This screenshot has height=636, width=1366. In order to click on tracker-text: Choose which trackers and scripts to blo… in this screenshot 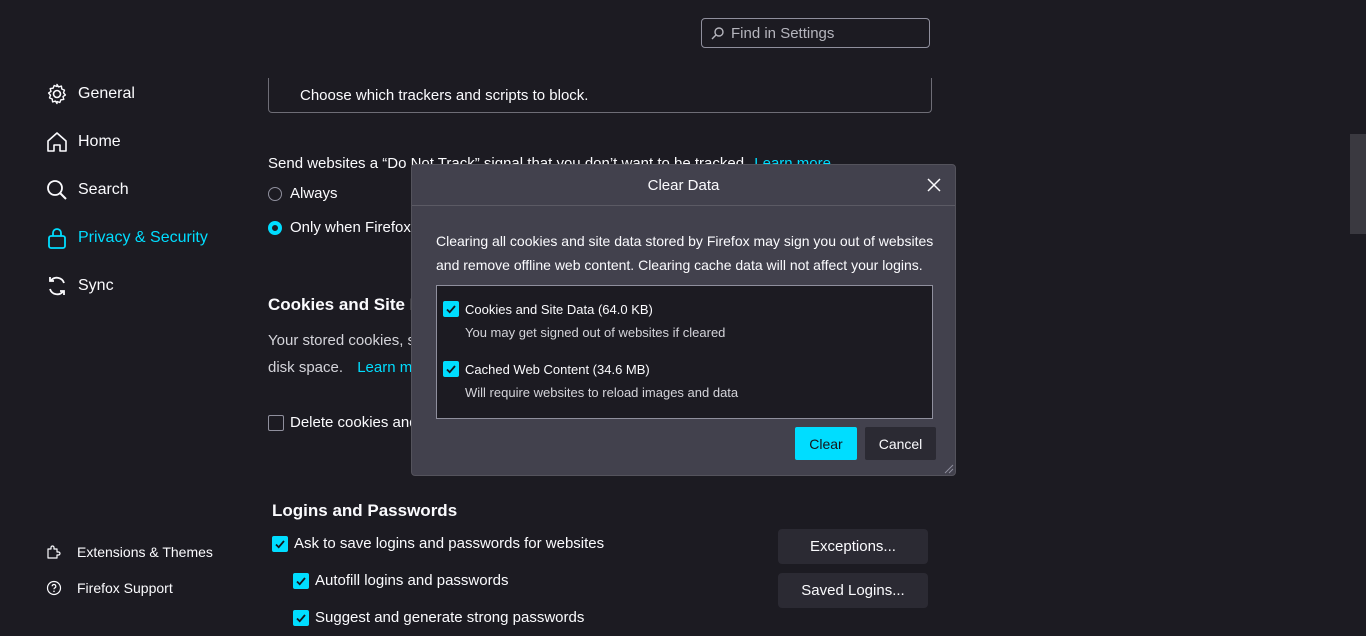, I will do `click(444, 95)`.